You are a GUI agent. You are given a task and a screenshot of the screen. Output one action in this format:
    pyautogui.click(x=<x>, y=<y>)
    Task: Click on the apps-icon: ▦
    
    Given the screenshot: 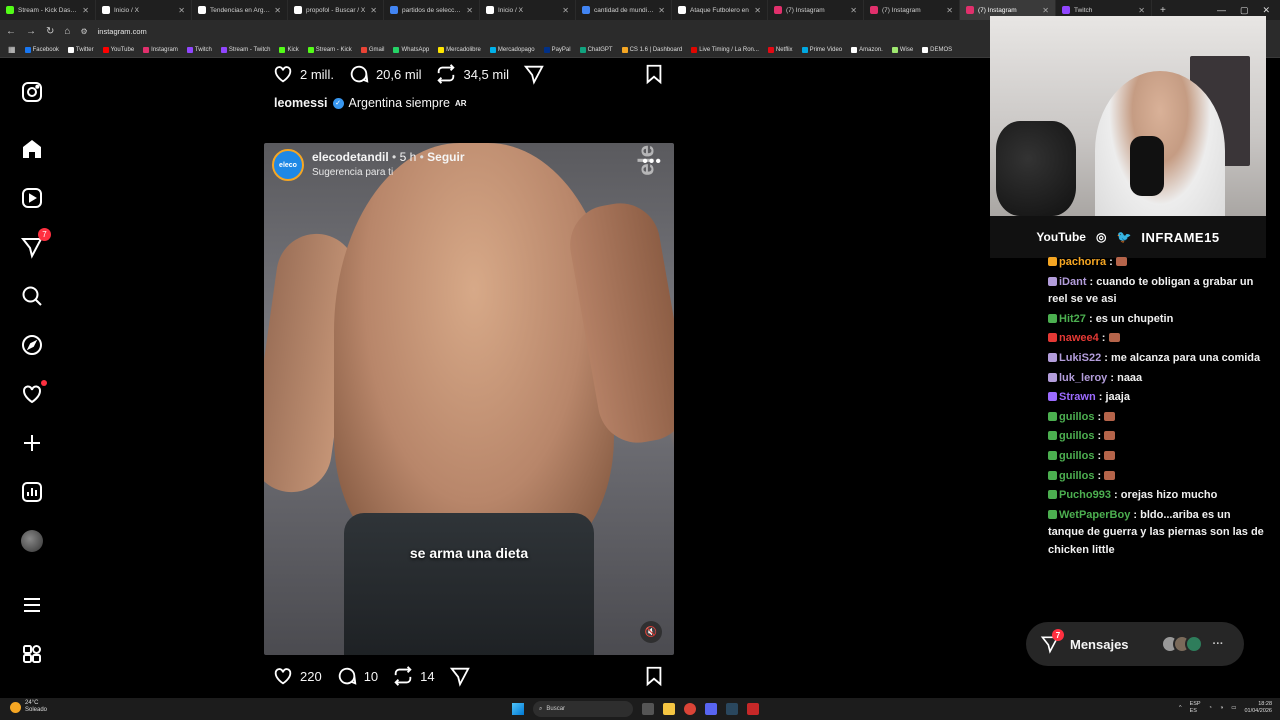 What is the action you would take?
    pyautogui.click(x=12, y=49)
    